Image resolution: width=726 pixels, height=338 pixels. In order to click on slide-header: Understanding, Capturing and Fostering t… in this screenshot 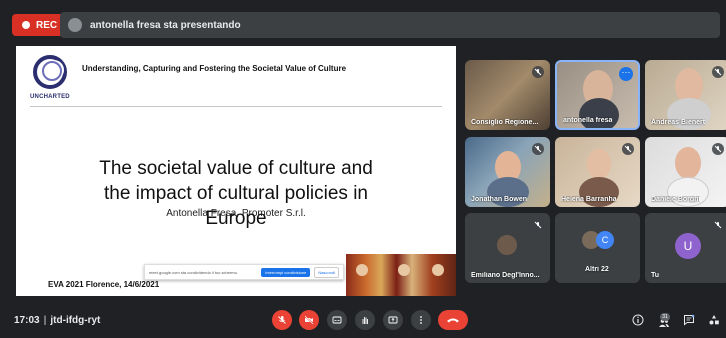, I will do `click(214, 68)`.